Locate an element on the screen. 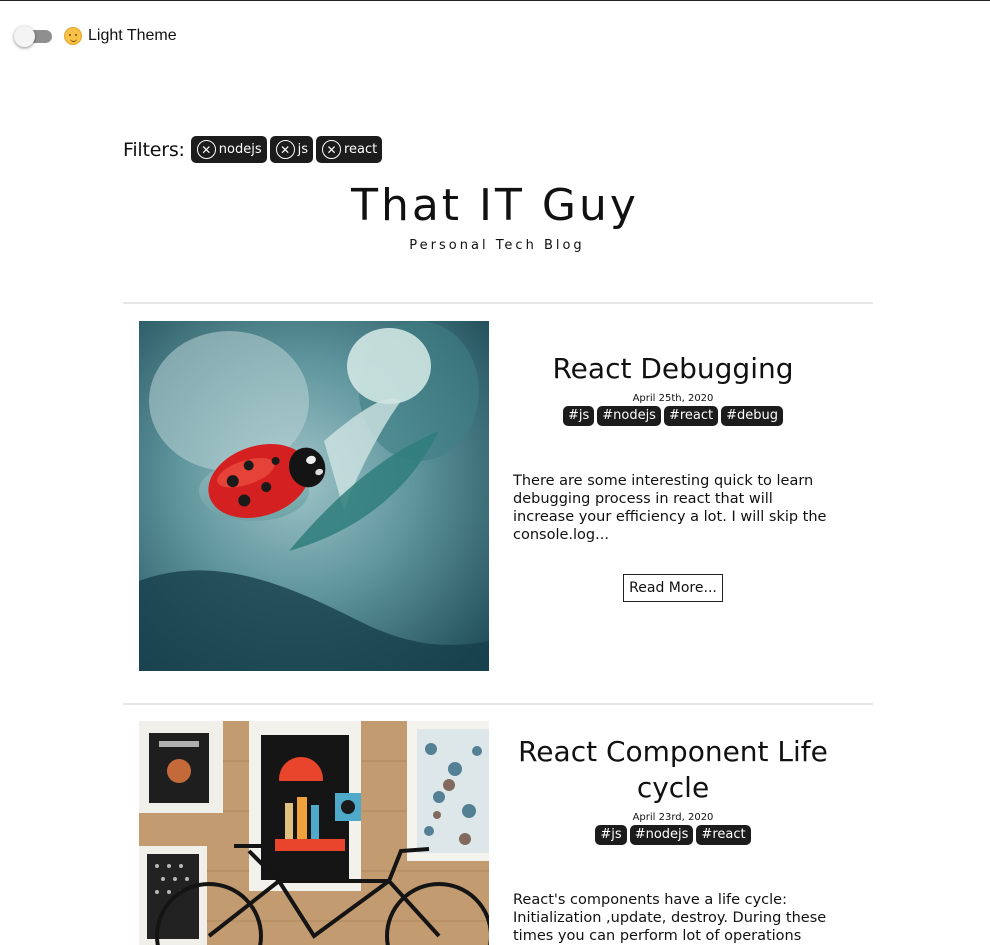 This screenshot has height=945, width=990. post-tags: #js #nodejs #react #debug is located at coordinates (673, 416).